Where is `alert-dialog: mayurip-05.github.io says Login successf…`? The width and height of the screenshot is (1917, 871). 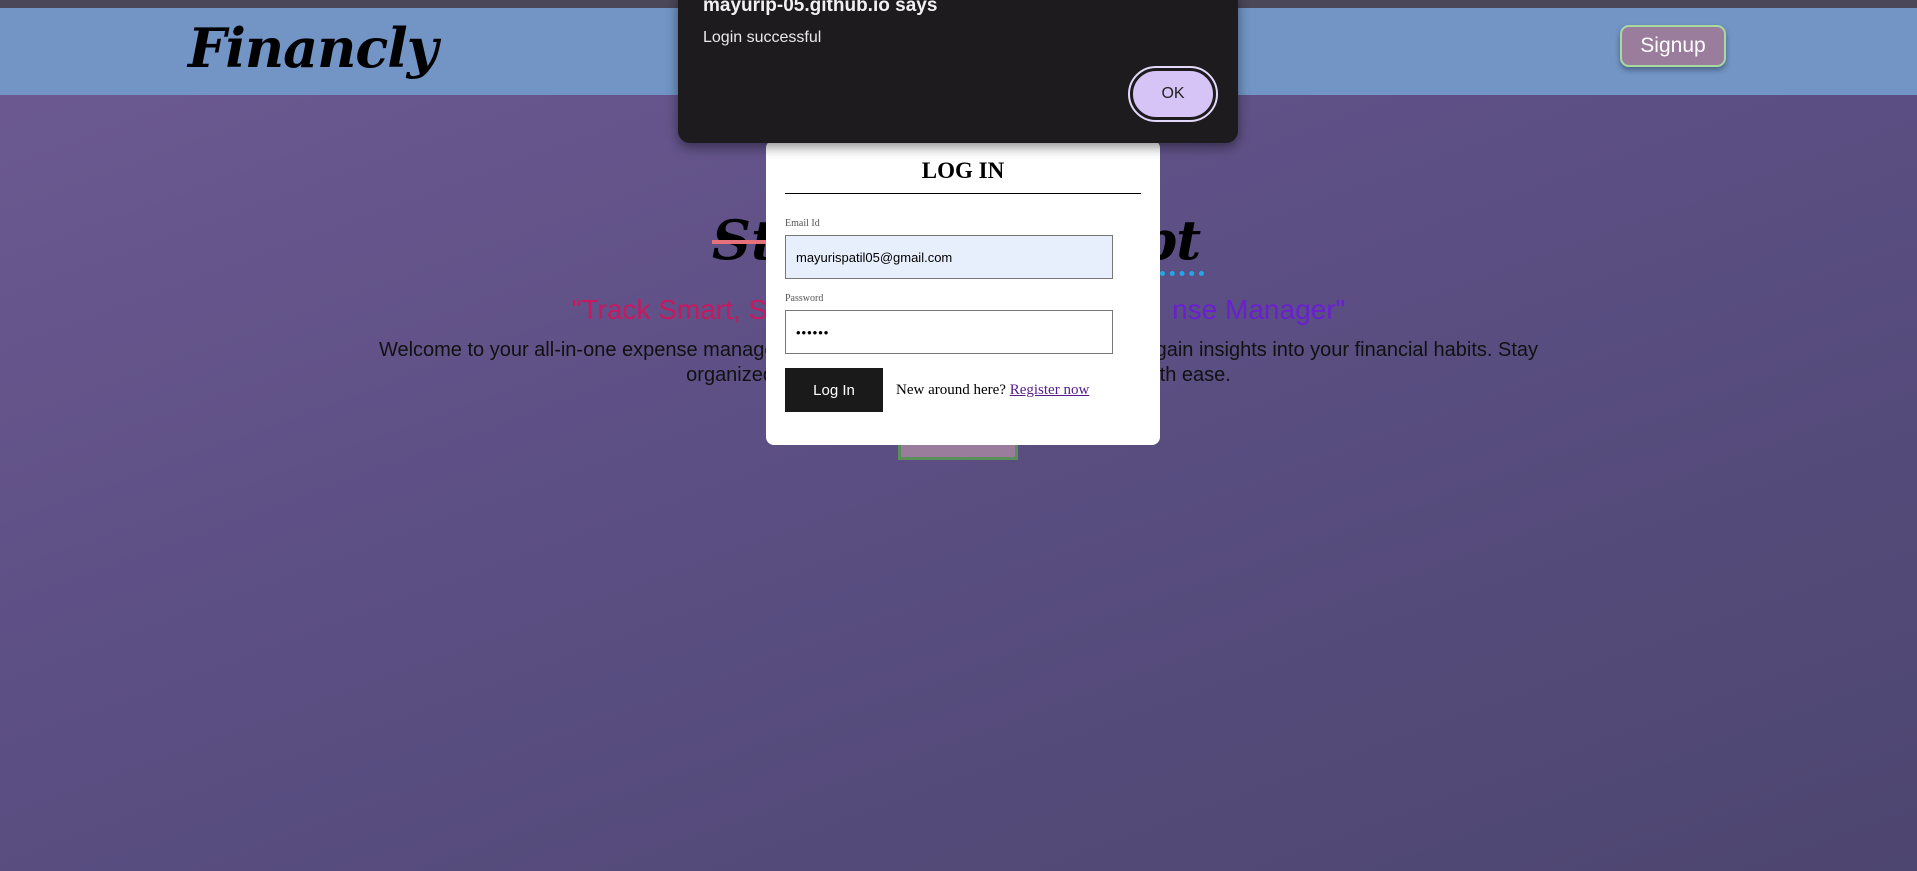
alert-dialog: mayurip-05.github.io says Login successf… is located at coordinates (958, 71).